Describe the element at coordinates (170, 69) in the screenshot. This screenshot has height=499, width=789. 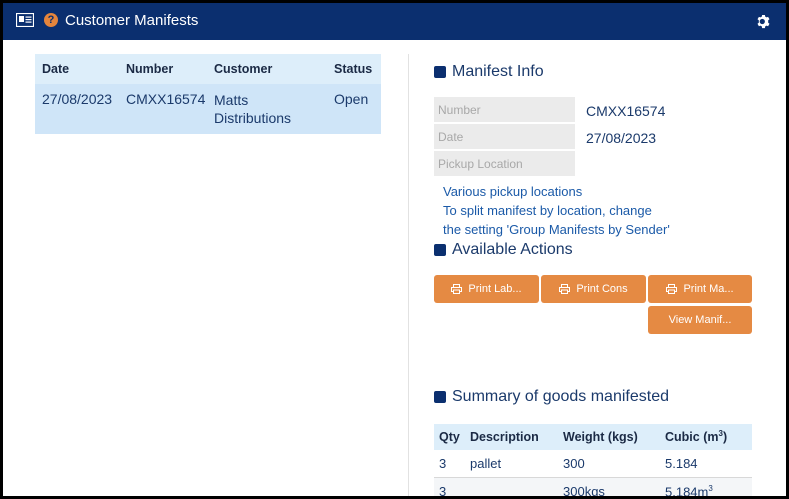
I see `column-header-number: Number` at that location.